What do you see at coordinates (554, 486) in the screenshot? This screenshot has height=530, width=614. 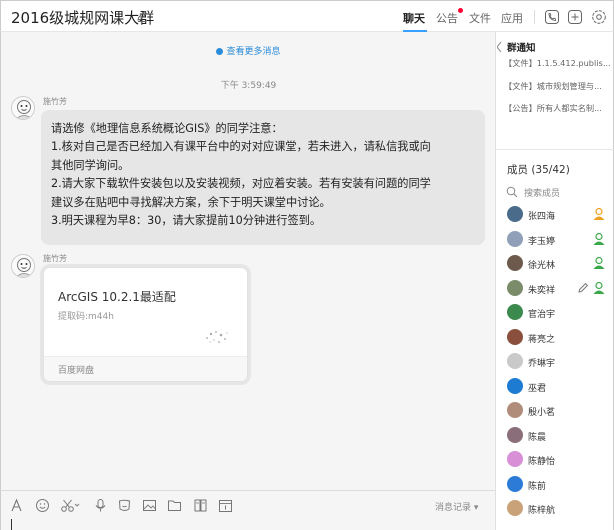 I see `member-item: 陈前` at bounding box center [554, 486].